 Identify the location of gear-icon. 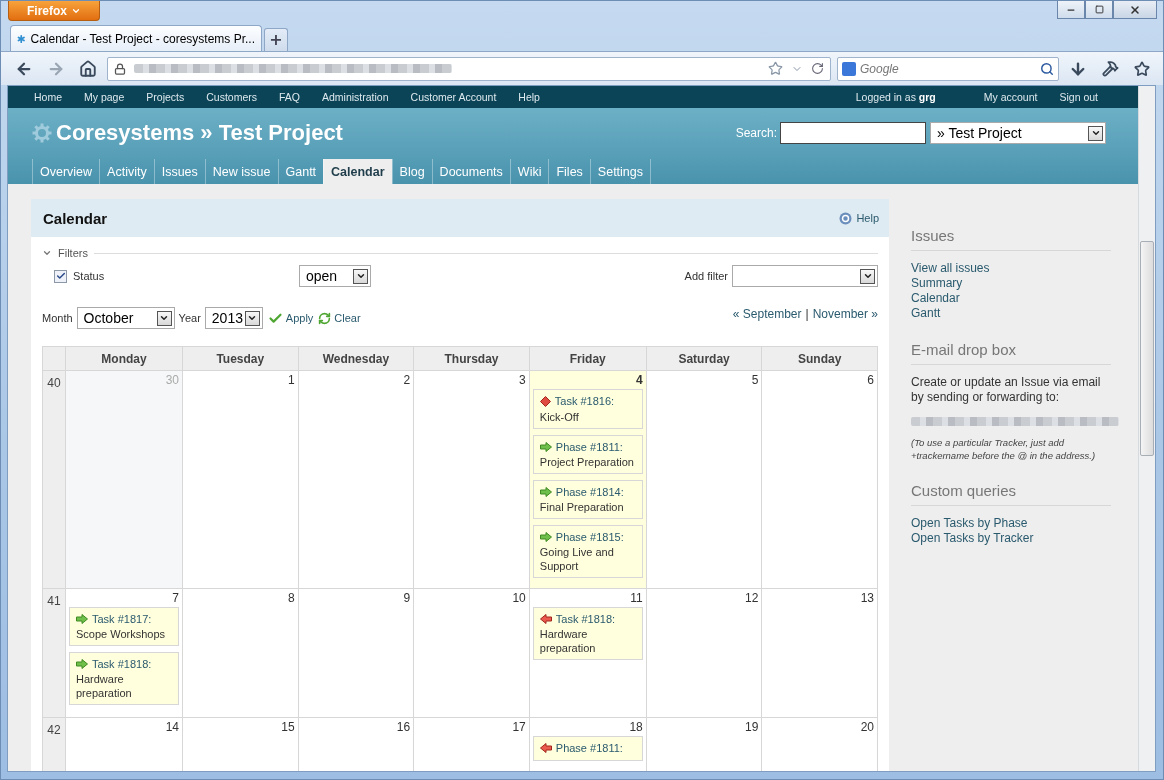
(42, 133).